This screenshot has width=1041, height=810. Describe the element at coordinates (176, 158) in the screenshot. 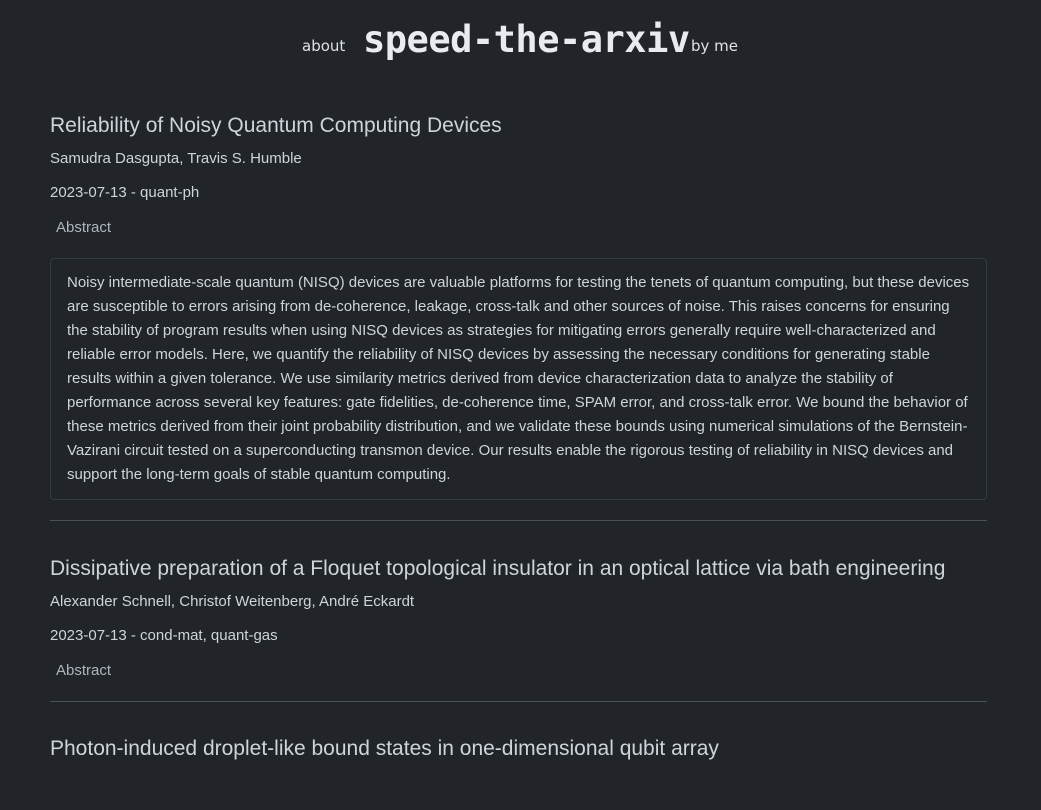

I see `paper-authors: Samudra Dasgupta, Travis S. Humble` at that location.